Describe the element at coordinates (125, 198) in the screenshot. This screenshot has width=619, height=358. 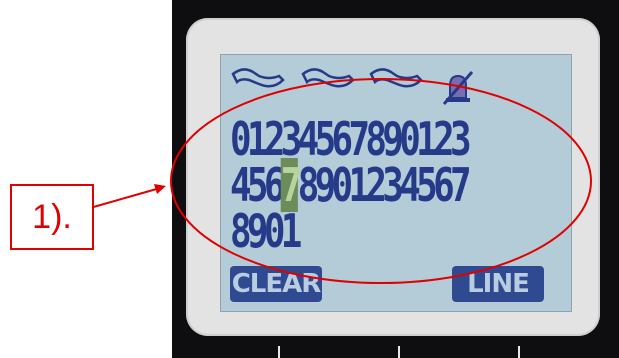
I see `callout-arrow` at that location.